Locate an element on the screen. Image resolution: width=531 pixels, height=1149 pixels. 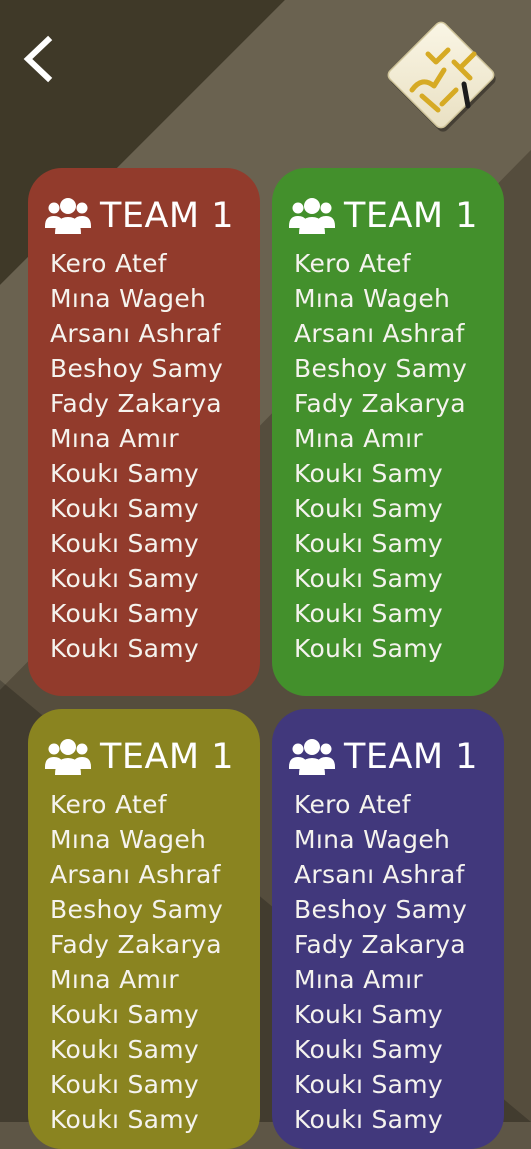
app-logo is located at coordinates (443, 79).